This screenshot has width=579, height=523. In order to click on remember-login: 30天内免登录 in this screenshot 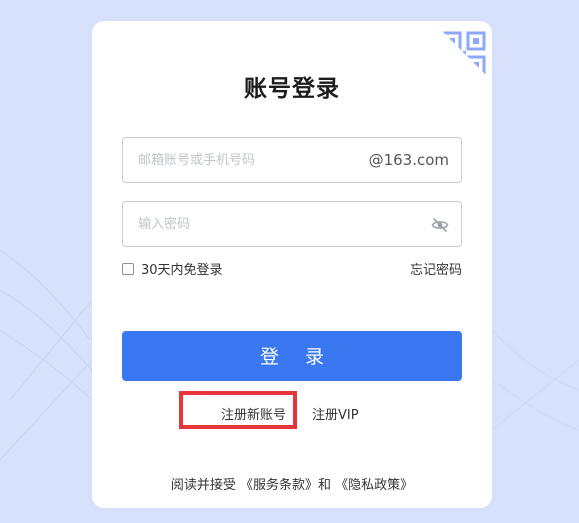, I will do `click(172, 268)`.